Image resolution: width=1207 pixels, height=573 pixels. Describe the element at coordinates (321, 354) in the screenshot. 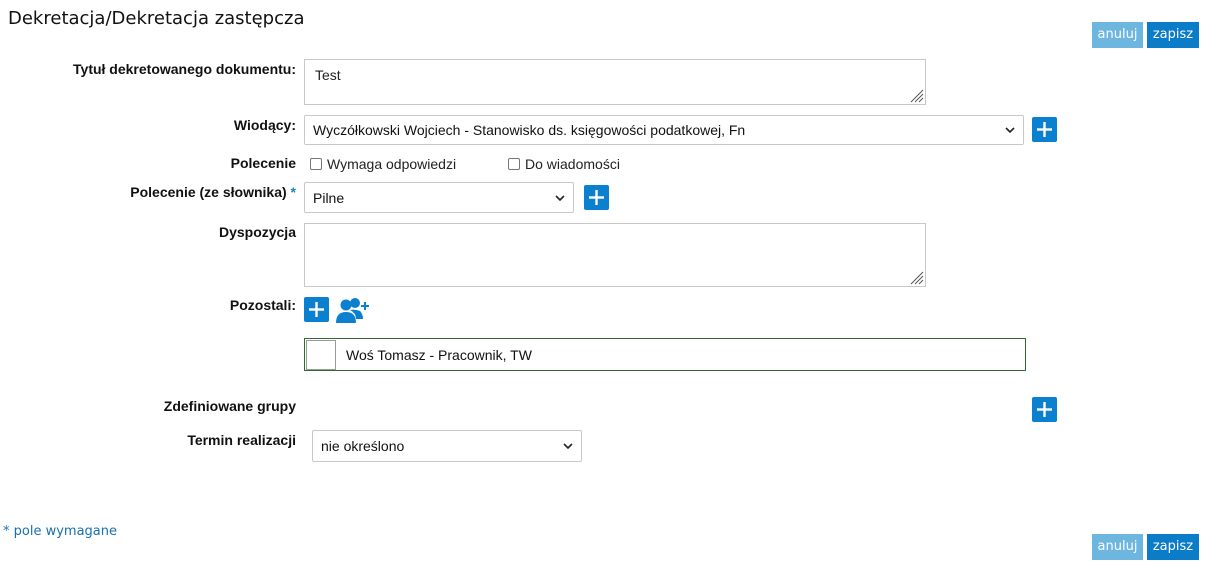

I see `person-select-checkbox` at that location.